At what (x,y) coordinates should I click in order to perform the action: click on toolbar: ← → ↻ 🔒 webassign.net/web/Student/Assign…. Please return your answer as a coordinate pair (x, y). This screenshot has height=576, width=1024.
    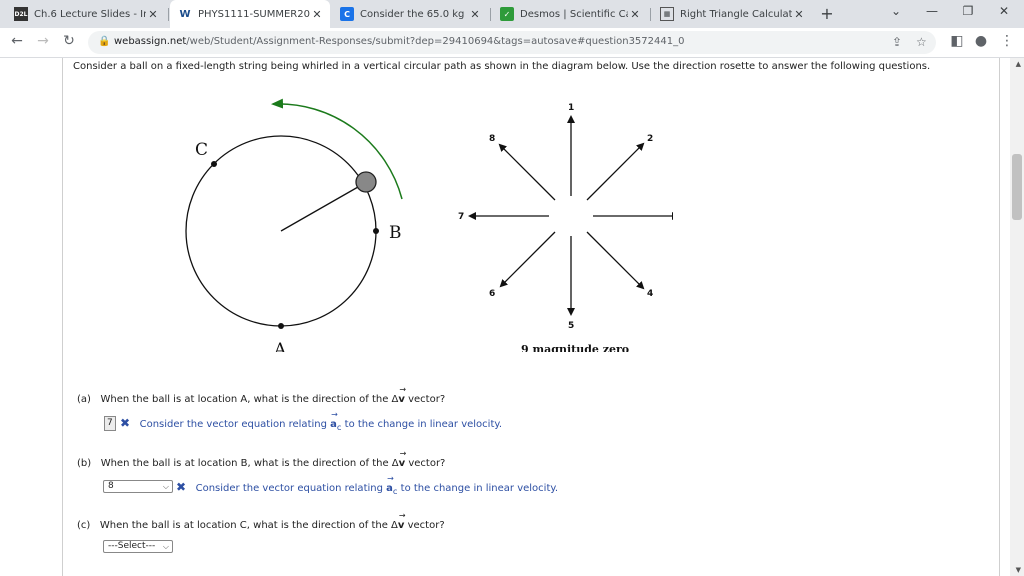
    Looking at the image, I should click on (512, 43).